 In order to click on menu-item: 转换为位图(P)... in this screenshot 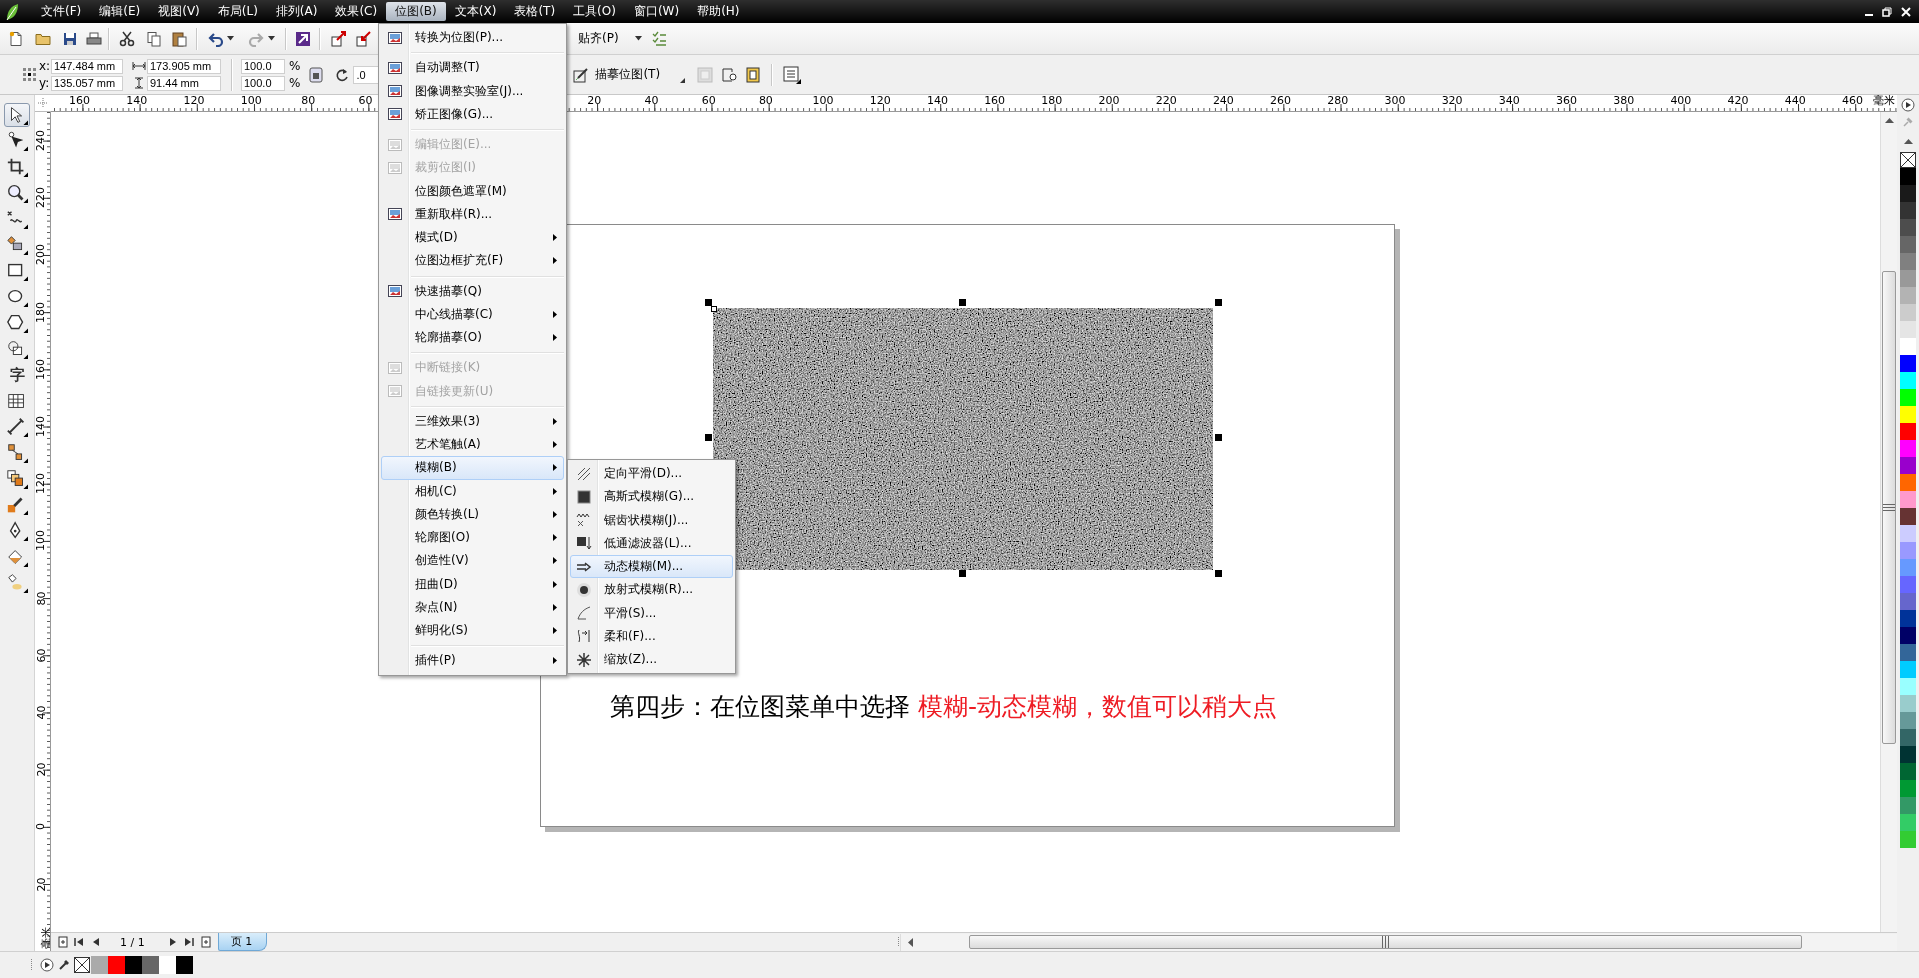, I will do `click(472, 38)`.